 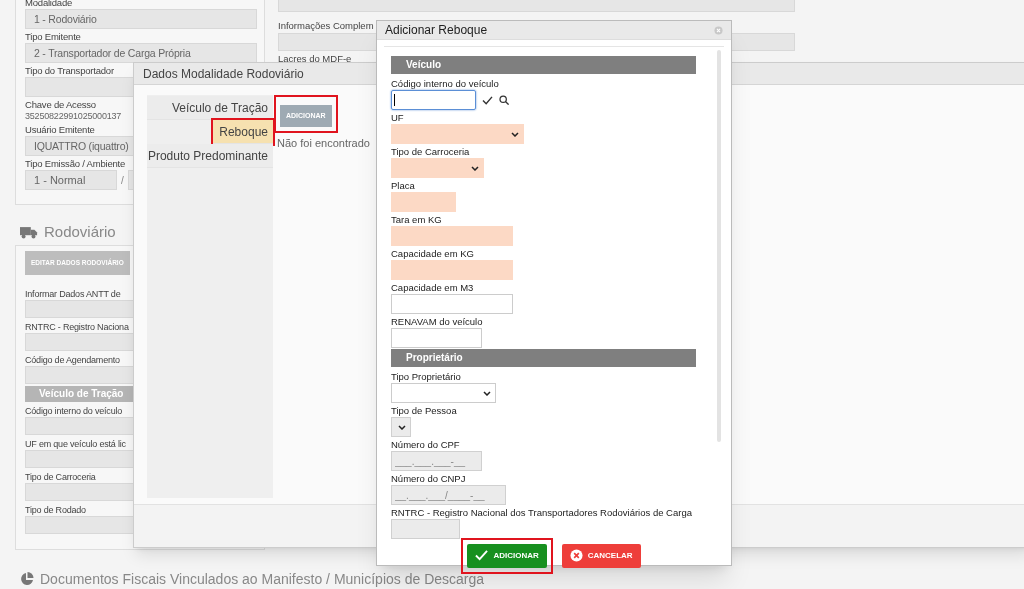 What do you see at coordinates (77, 327) in the screenshot?
I see `field-label: RNTRC - Registro Naciona` at bounding box center [77, 327].